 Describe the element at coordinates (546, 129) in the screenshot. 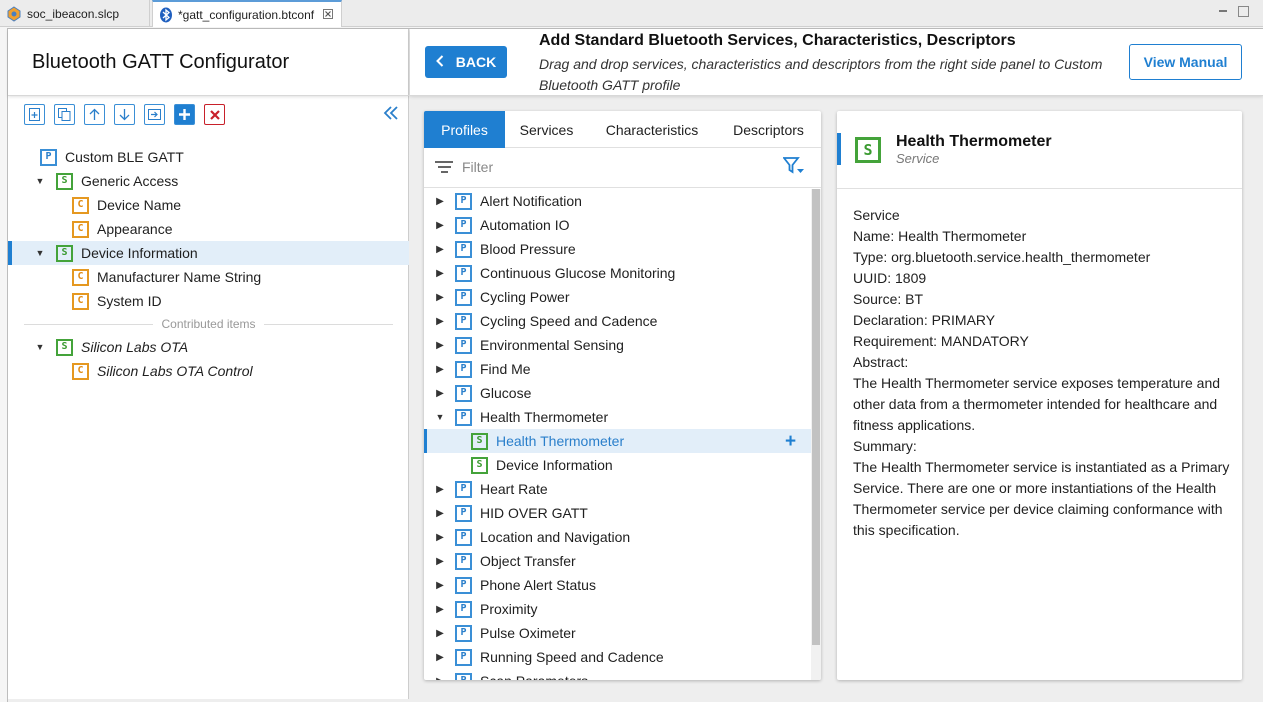

I see `tab-services: Services` at that location.